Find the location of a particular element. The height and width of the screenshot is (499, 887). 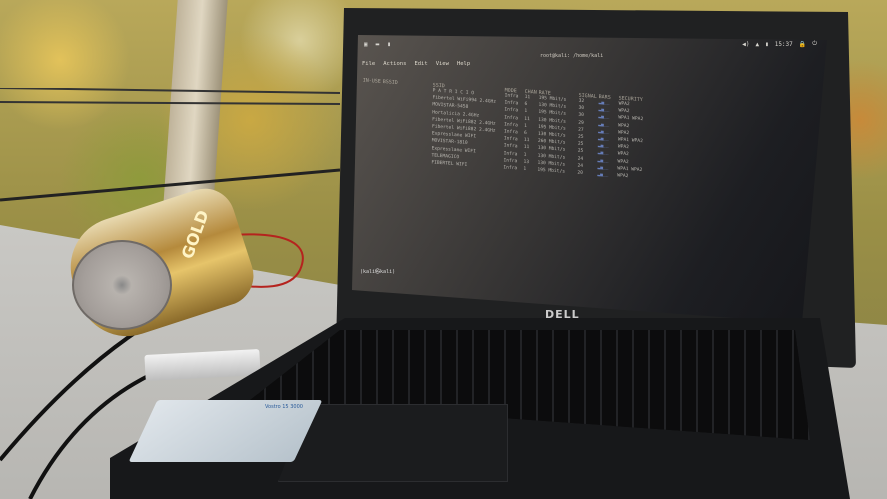

cell-empty is located at coordinates (371, 159).